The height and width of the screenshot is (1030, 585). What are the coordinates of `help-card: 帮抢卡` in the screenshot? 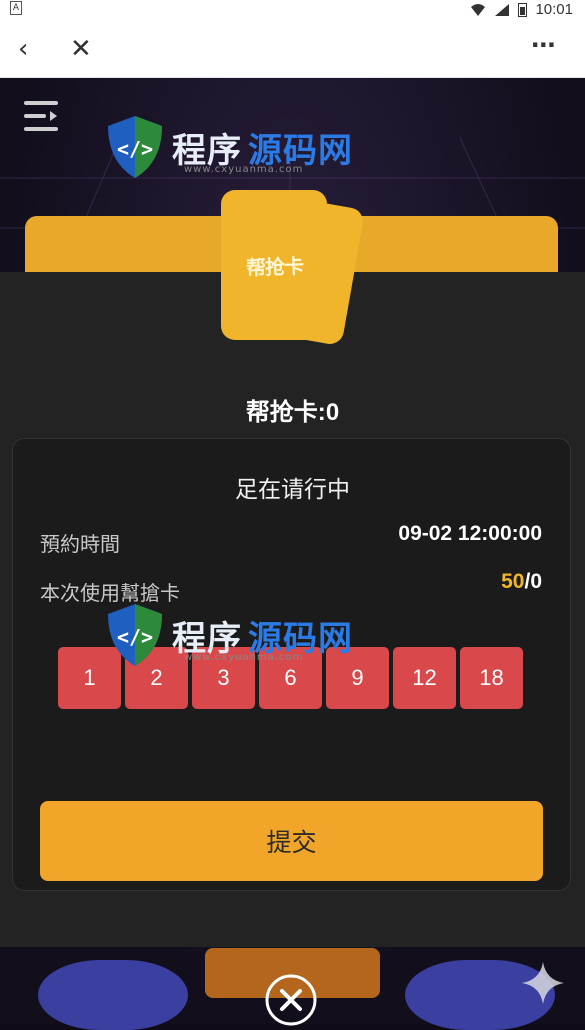 It's located at (274, 265).